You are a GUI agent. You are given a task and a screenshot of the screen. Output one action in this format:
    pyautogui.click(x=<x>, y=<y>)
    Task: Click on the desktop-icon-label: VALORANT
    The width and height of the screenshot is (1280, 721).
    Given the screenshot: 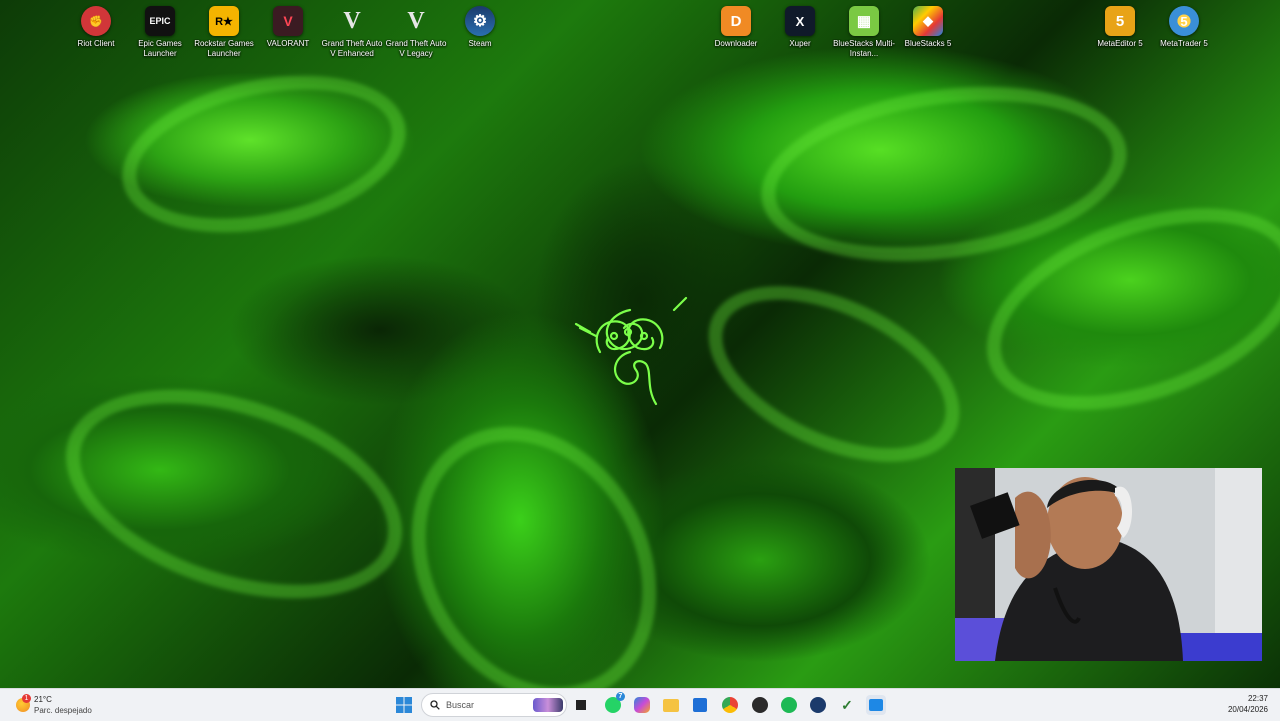 What is the action you would take?
    pyautogui.click(x=288, y=43)
    